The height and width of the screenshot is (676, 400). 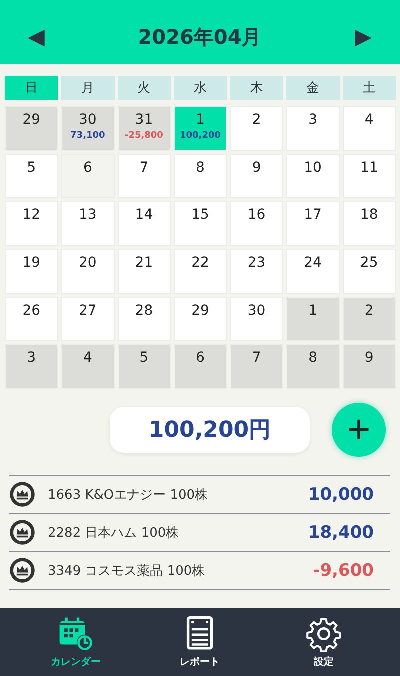 I want to click on day-cell: 26, so click(x=31, y=319).